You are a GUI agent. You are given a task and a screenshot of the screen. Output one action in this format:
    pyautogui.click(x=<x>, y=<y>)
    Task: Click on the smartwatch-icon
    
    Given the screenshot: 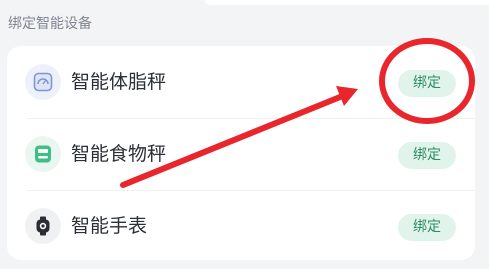 What is the action you would take?
    pyautogui.click(x=43, y=226)
    